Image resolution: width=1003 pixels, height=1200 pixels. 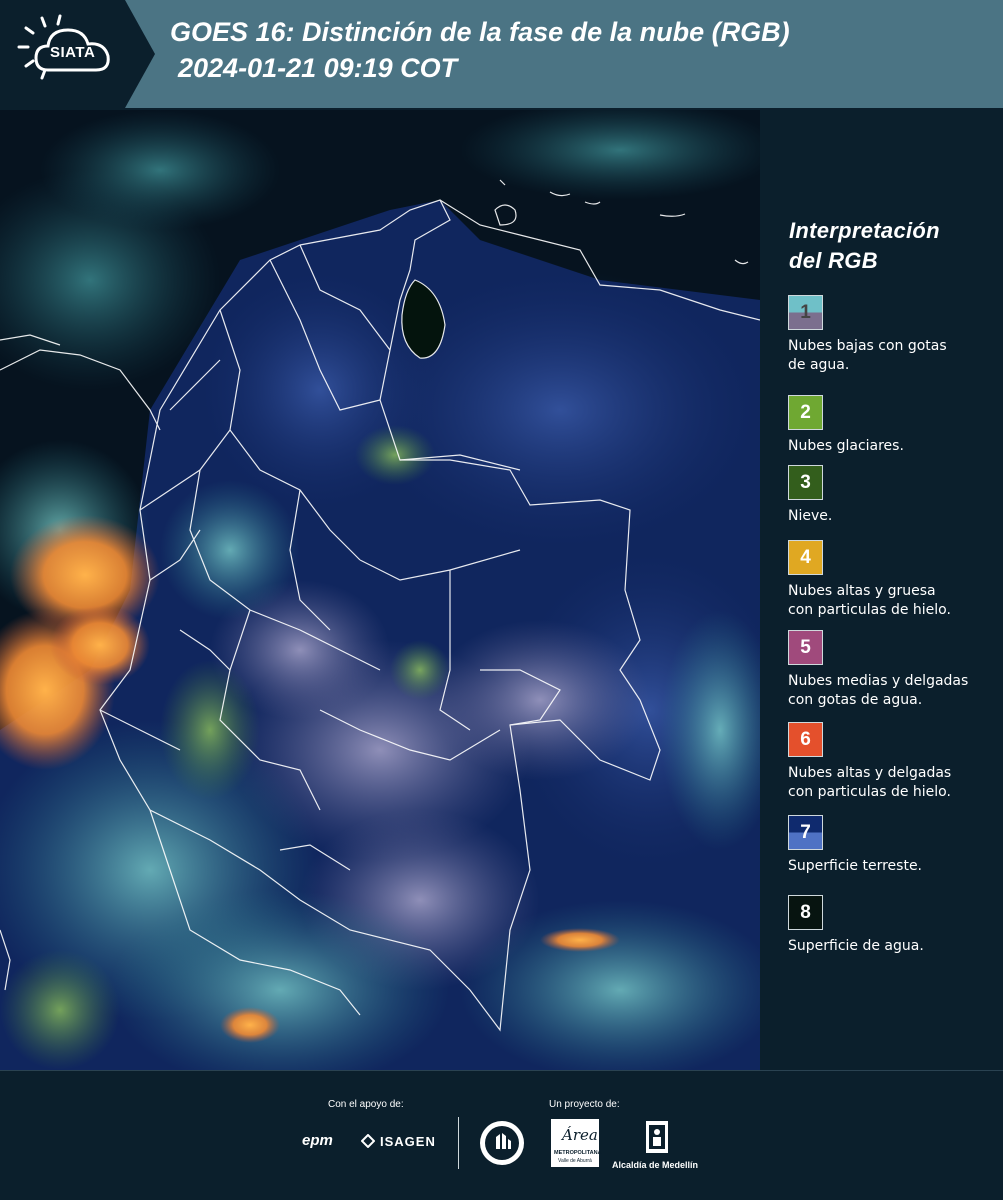 I want to click on legend-swatch: 4, so click(x=805, y=557).